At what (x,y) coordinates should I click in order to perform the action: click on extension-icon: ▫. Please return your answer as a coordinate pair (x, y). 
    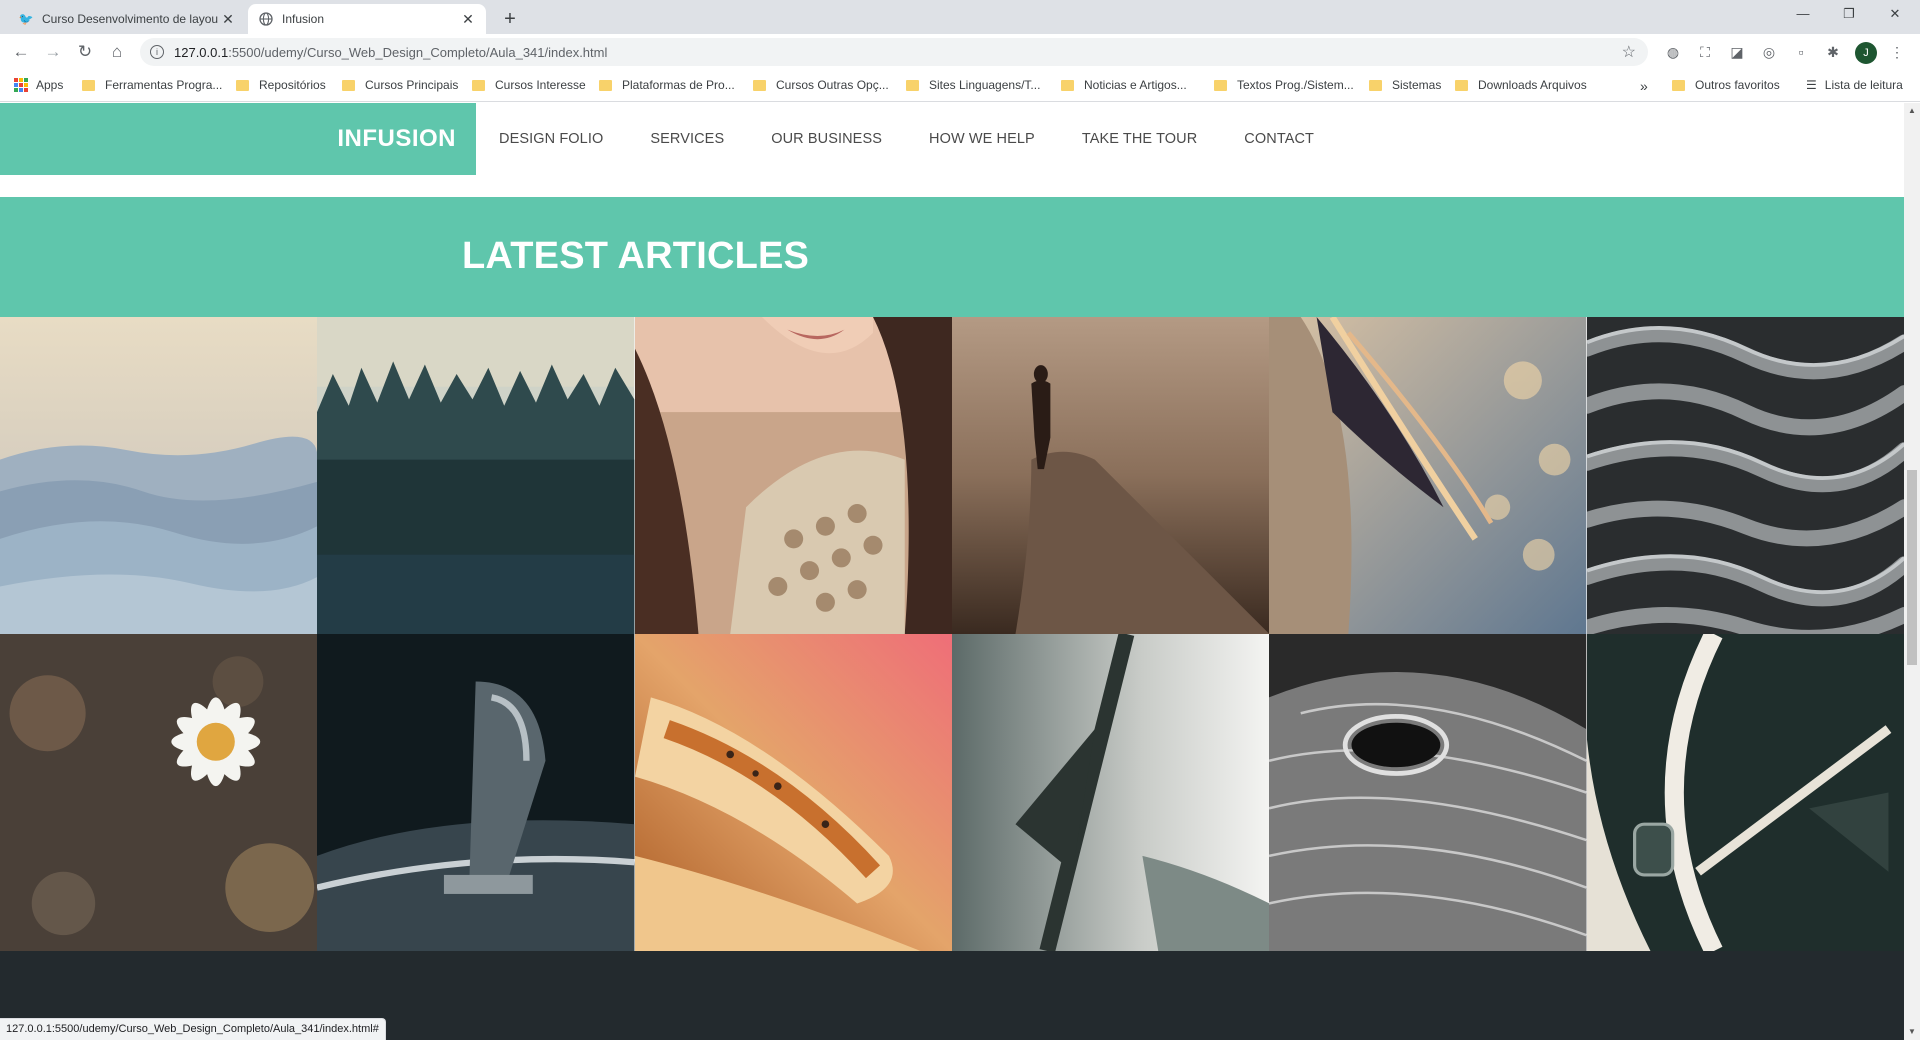
    Looking at the image, I should click on (1801, 52).